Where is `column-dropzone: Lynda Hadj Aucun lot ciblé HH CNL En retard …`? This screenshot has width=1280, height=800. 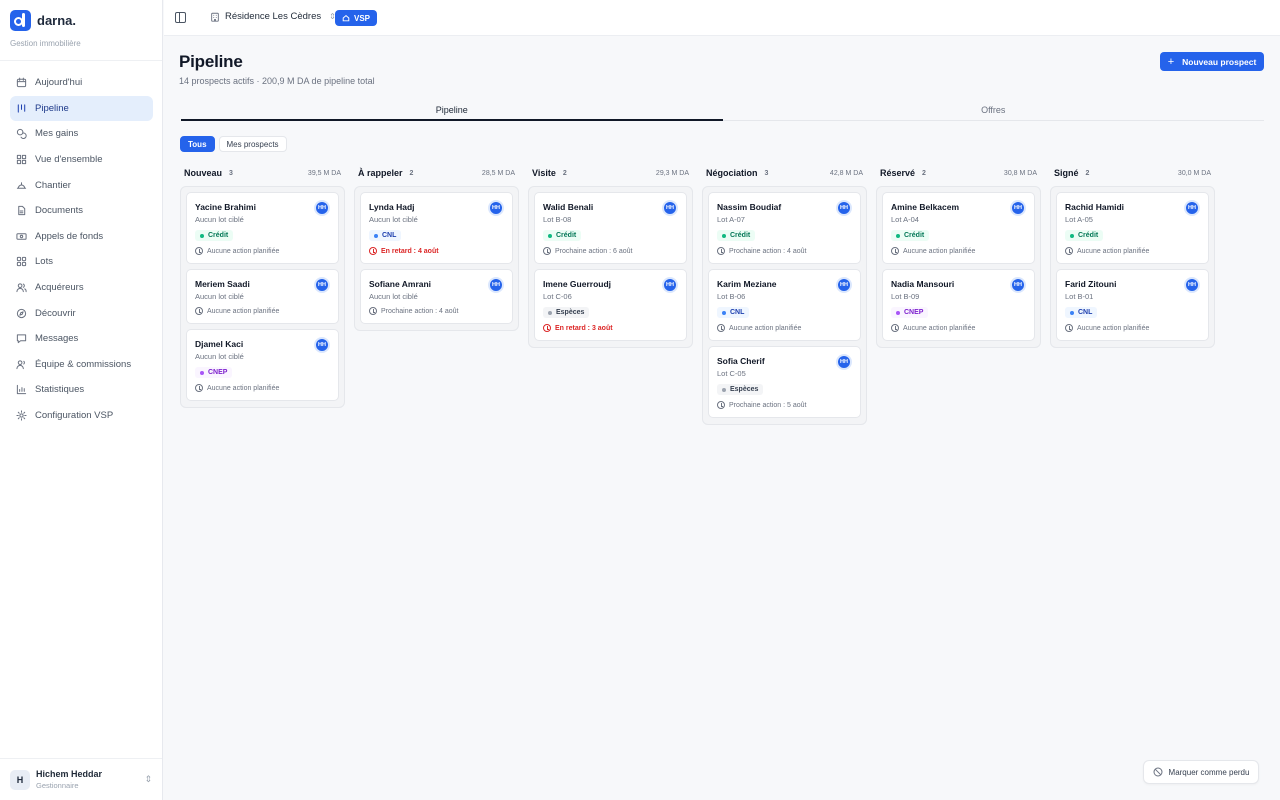
column-dropzone: Lynda Hadj Aucun lot ciblé HH CNL En retard … is located at coordinates (436, 258).